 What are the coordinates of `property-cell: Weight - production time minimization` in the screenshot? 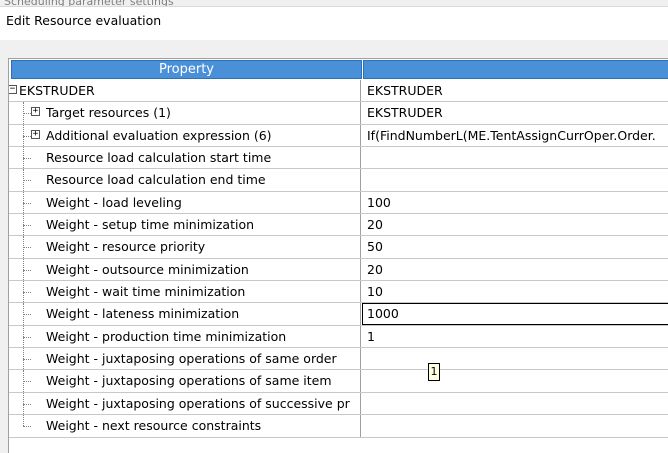 It's located at (185, 336).